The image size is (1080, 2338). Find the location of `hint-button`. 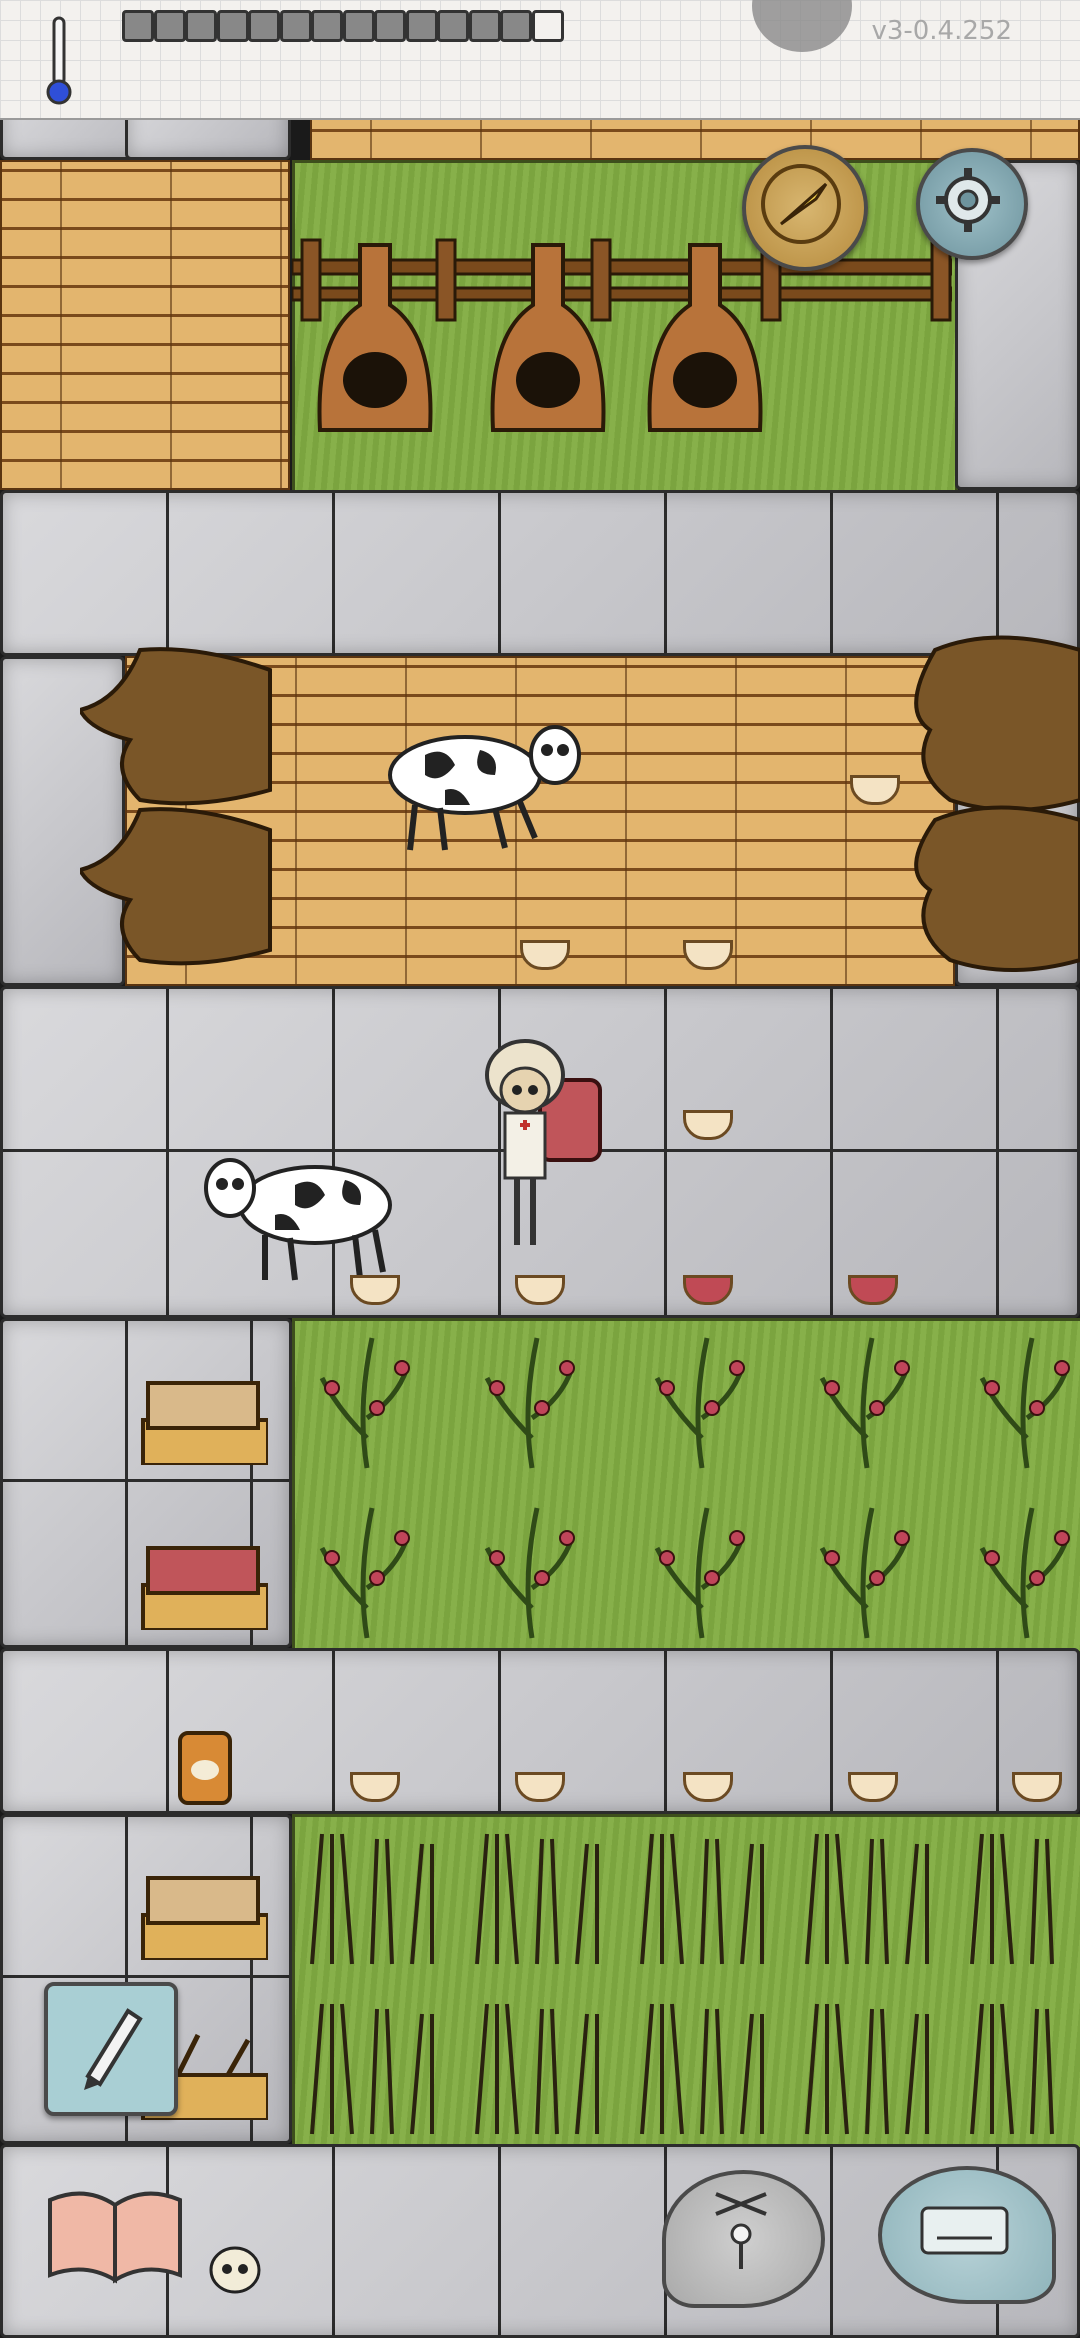

hint-button is located at coordinates (805, 208).